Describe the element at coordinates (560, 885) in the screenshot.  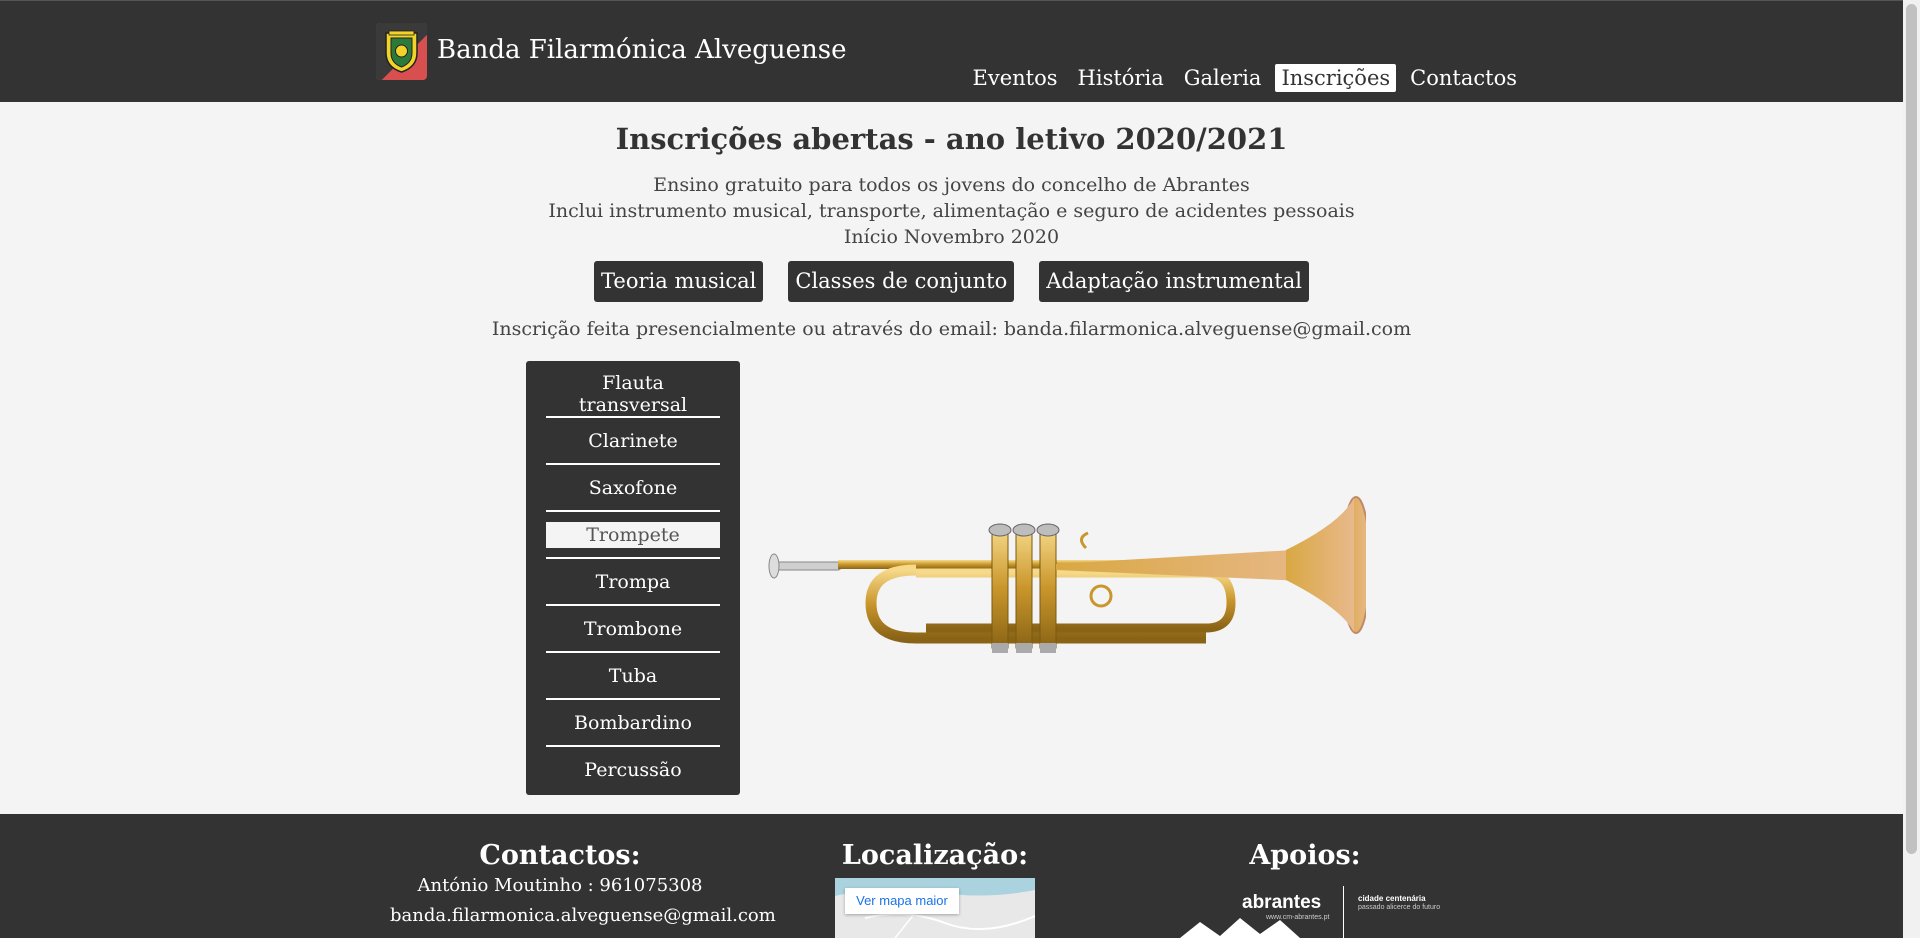
I see `contact-phone: António Moutinho : 961075308` at that location.